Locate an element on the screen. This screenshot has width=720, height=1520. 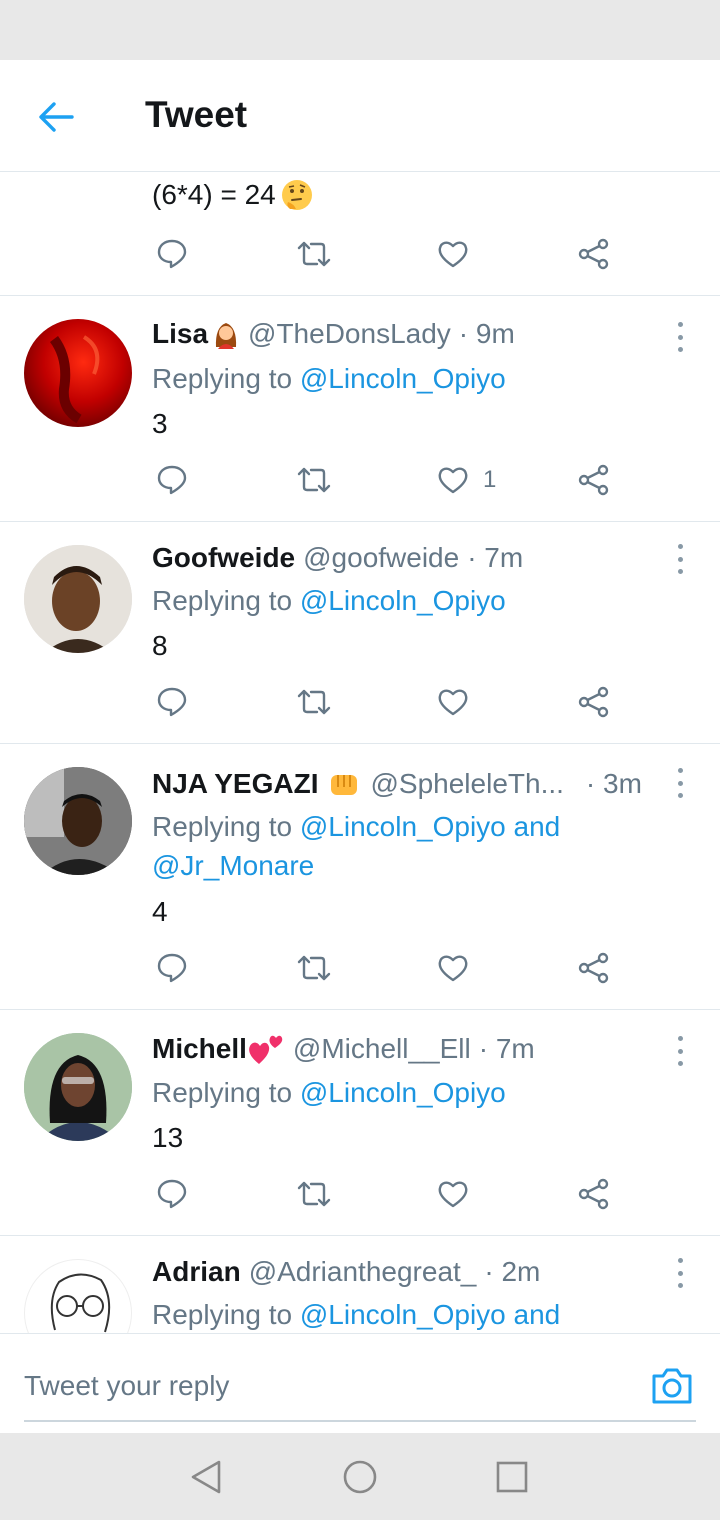
camera-button is located at coordinates (672, 1386).